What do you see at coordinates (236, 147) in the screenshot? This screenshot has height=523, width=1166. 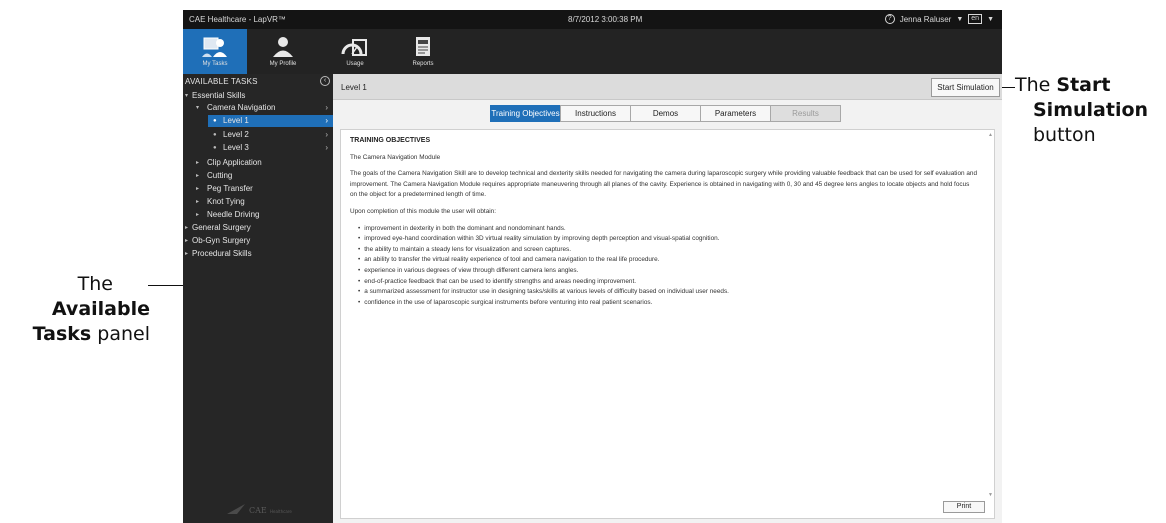 I see `tree-item-label: Level 3` at bounding box center [236, 147].